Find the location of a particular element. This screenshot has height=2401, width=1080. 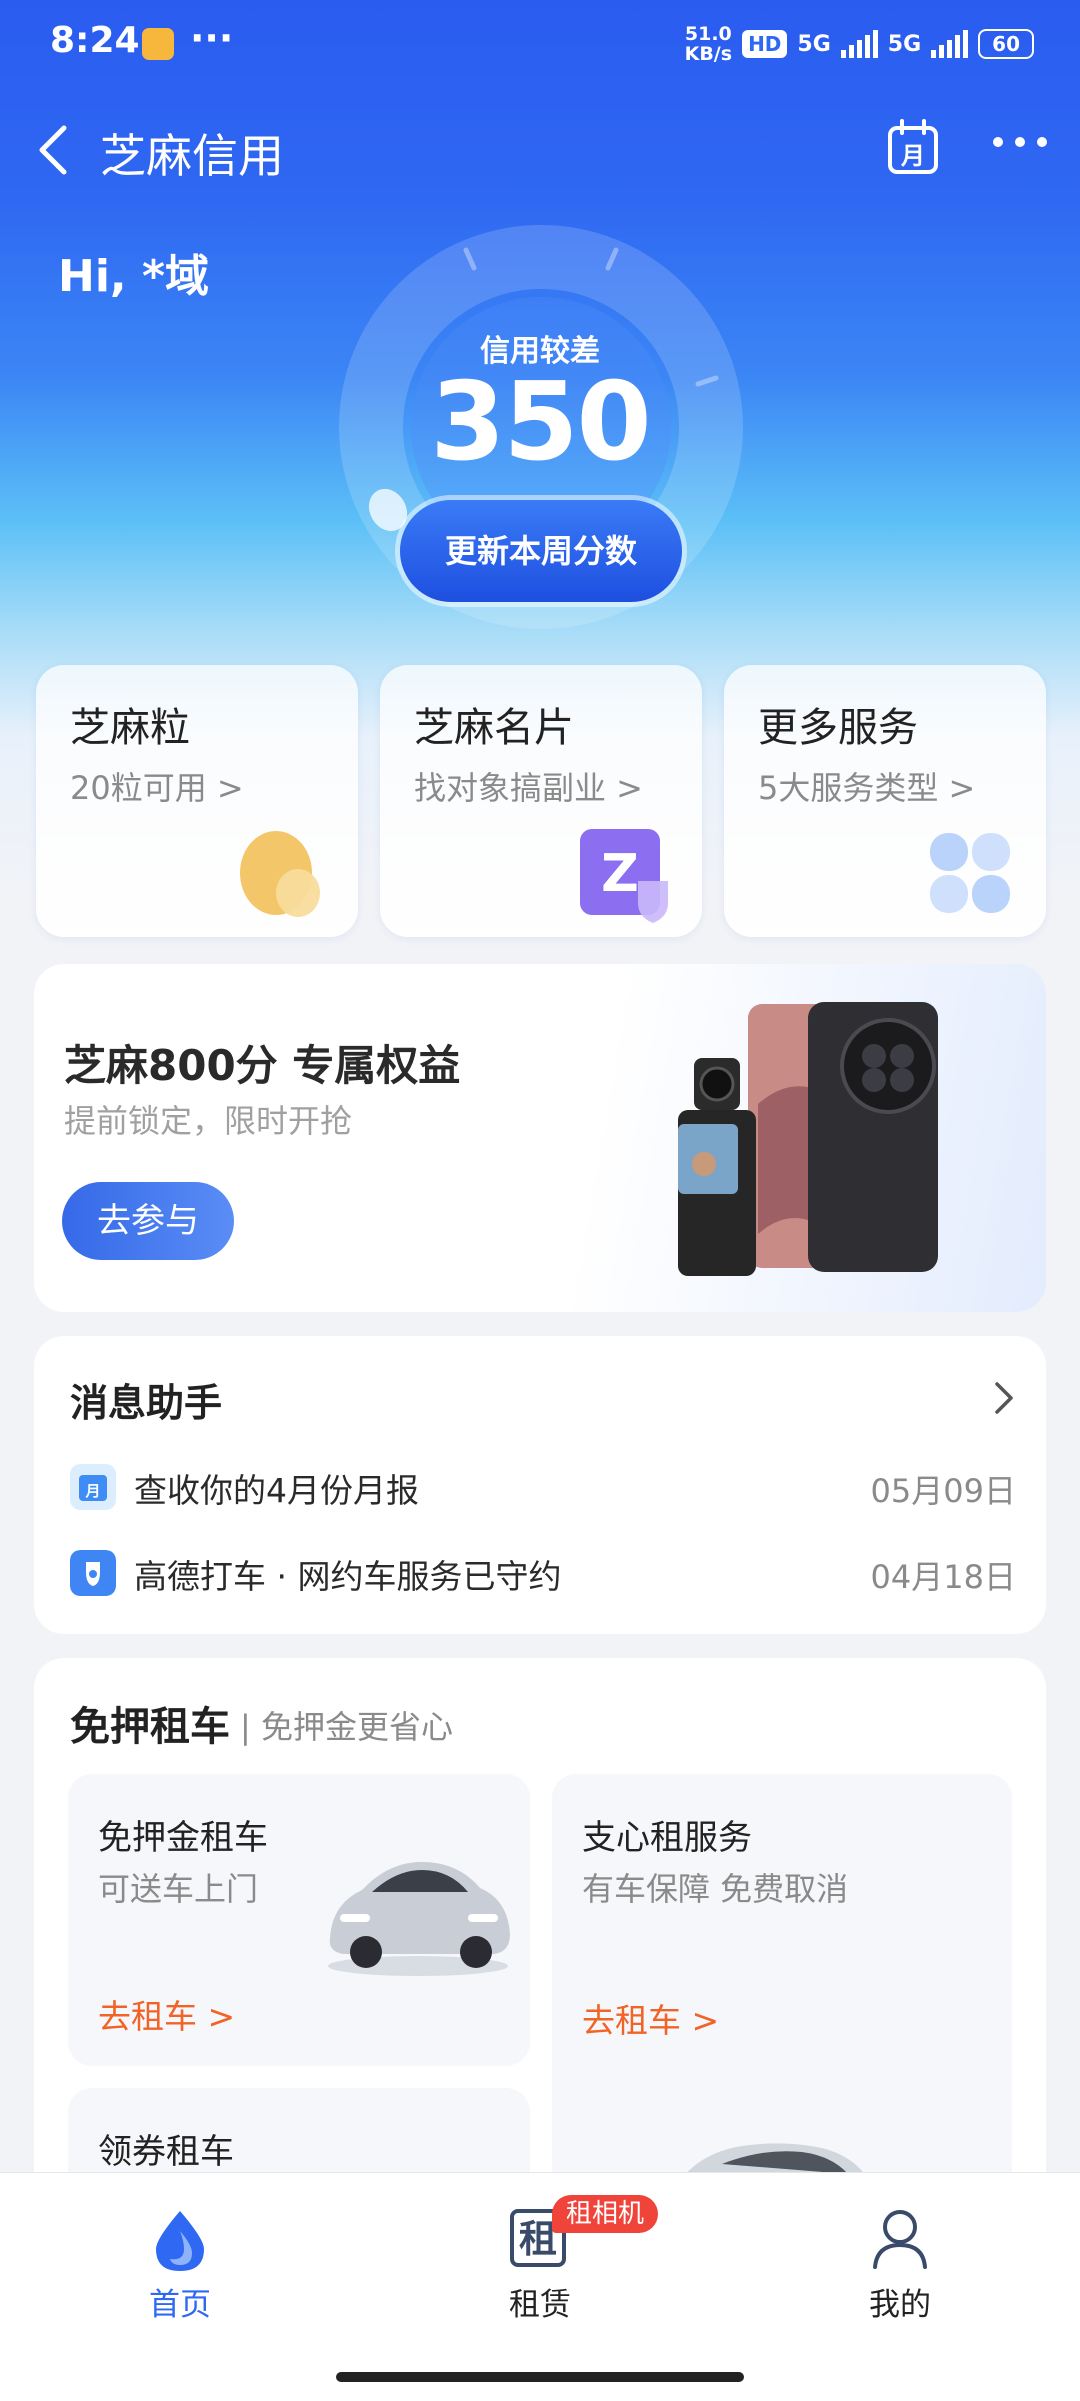

status-bar: 8:24 ··· 51.0 KB/s HD 5G 5G 60 is located at coordinates (540, 46).